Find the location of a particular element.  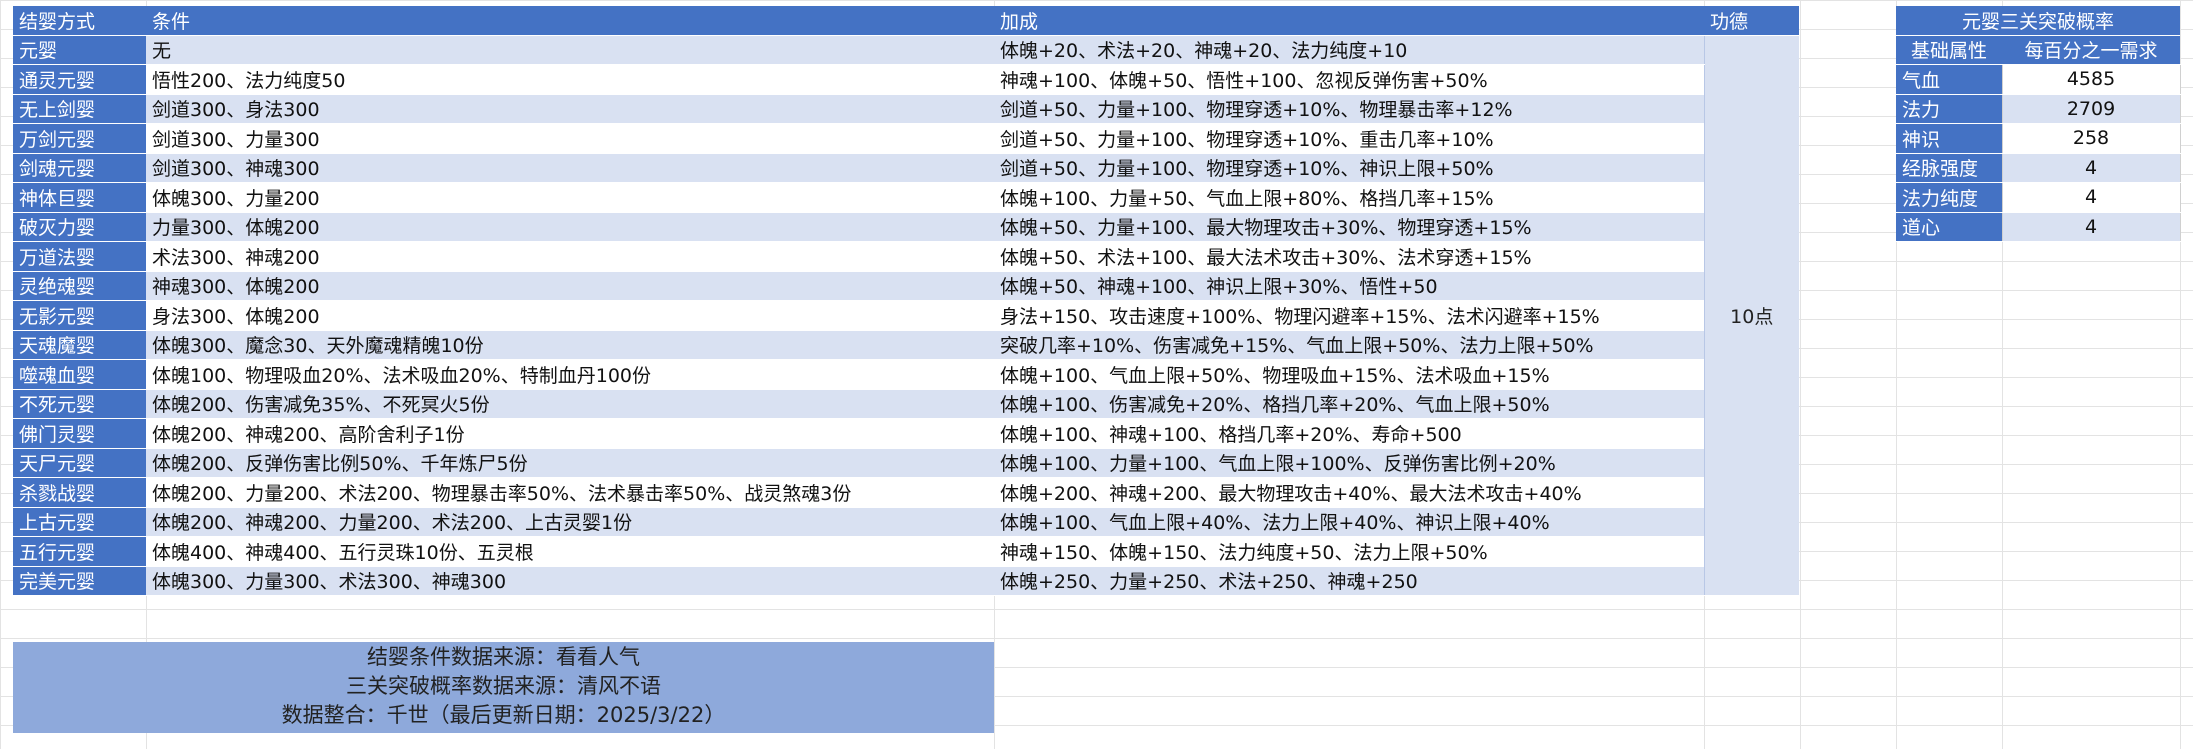

row-bonus-cell: 突破几率+10%、伤害减免+15%、气血上限+50%、法力上限+50% is located at coordinates (1349, 345).